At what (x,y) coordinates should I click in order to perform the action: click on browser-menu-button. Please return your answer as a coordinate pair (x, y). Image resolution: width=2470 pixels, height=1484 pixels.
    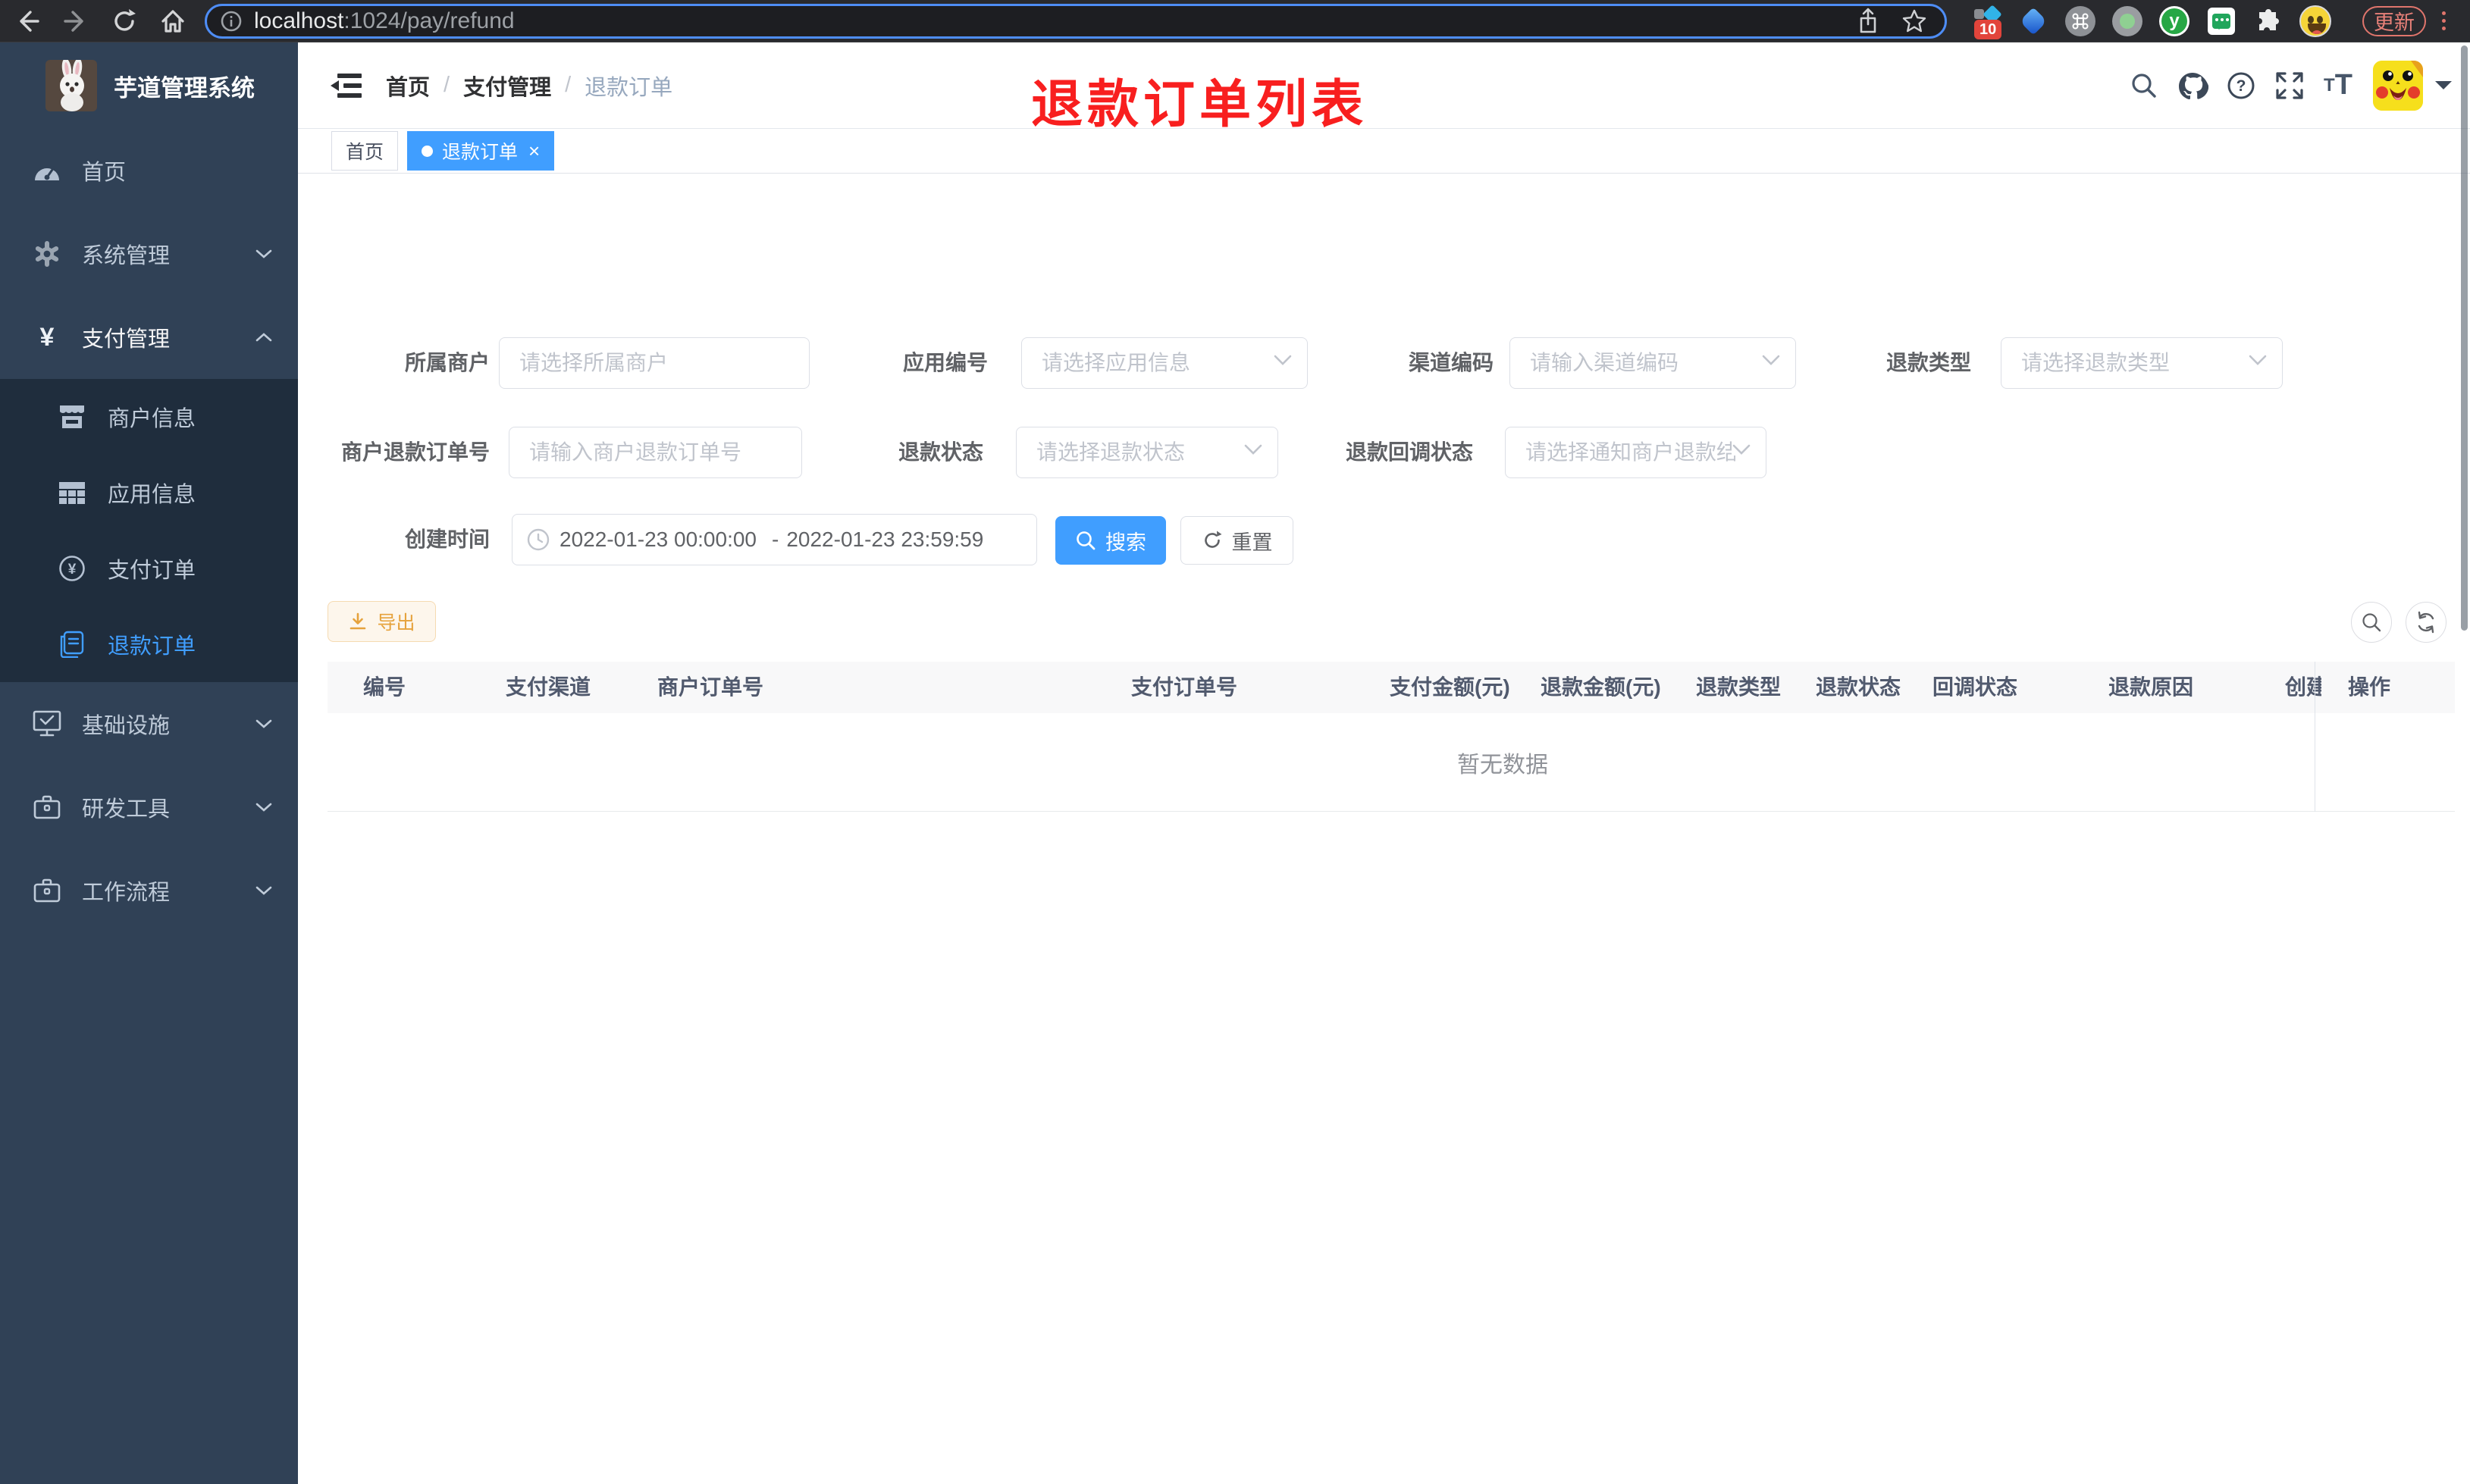
    Looking at the image, I should click on (2443, 20).